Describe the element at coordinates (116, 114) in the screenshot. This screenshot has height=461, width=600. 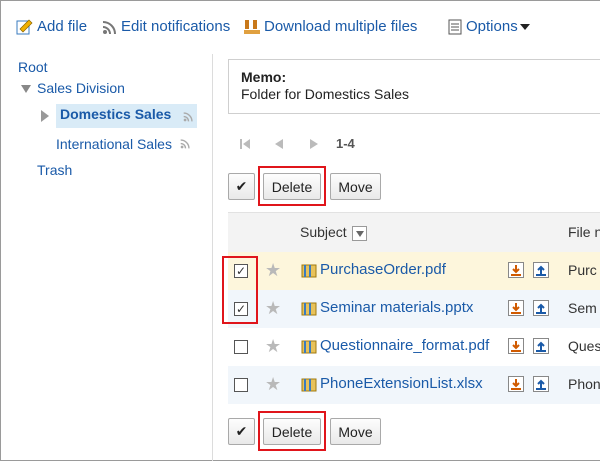
I see `tree-item-domestics-sales-label: Domestics Sales` at that location.